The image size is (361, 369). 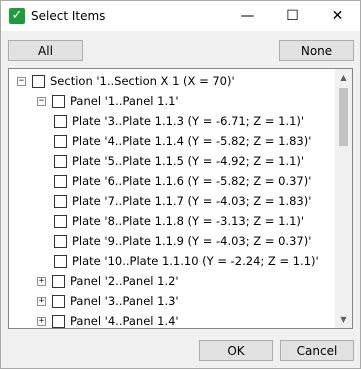 I want to click on tree-row: + Panel '3..Panel 1.3', so click(x=108, y=301).